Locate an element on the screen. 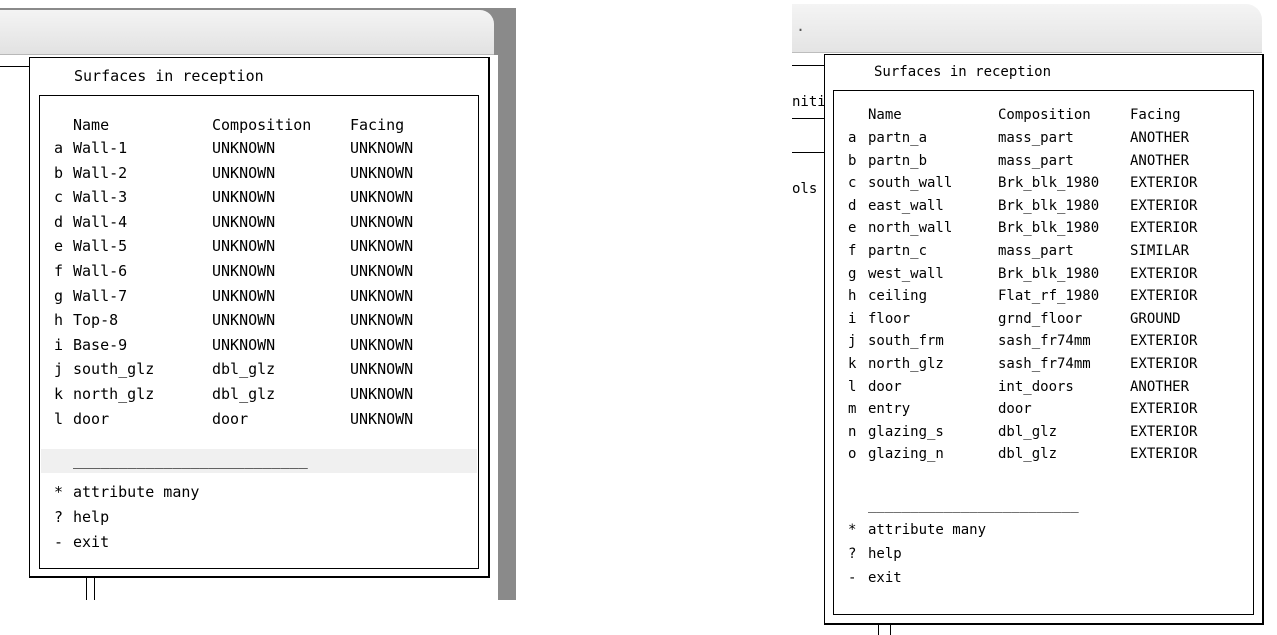  list-item: e Wall-5 UNKNOWN UNKNOWN is located at coordinates (259, 246).